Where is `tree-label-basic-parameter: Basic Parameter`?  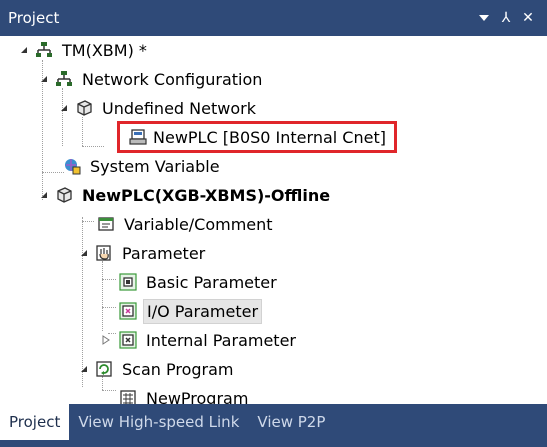 tree-label-basic-parameter: Basic Parameter is located at coordinates (211, 282).